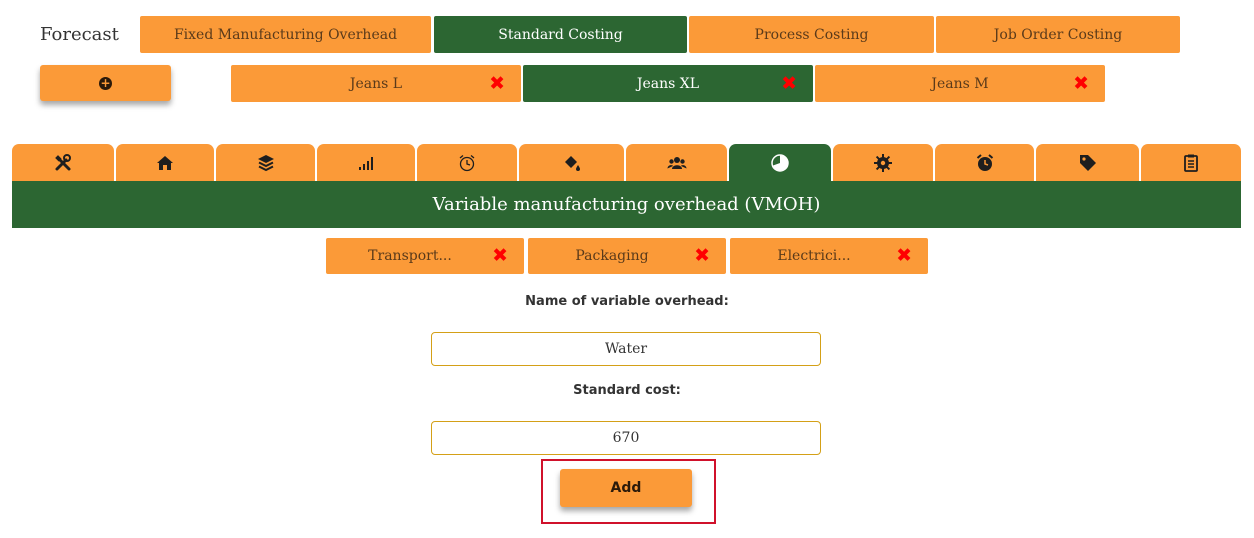  Describe the element at coordinates (811, 34) in the screenshot. I see `tab-process-costing: Process Costing` at that location.